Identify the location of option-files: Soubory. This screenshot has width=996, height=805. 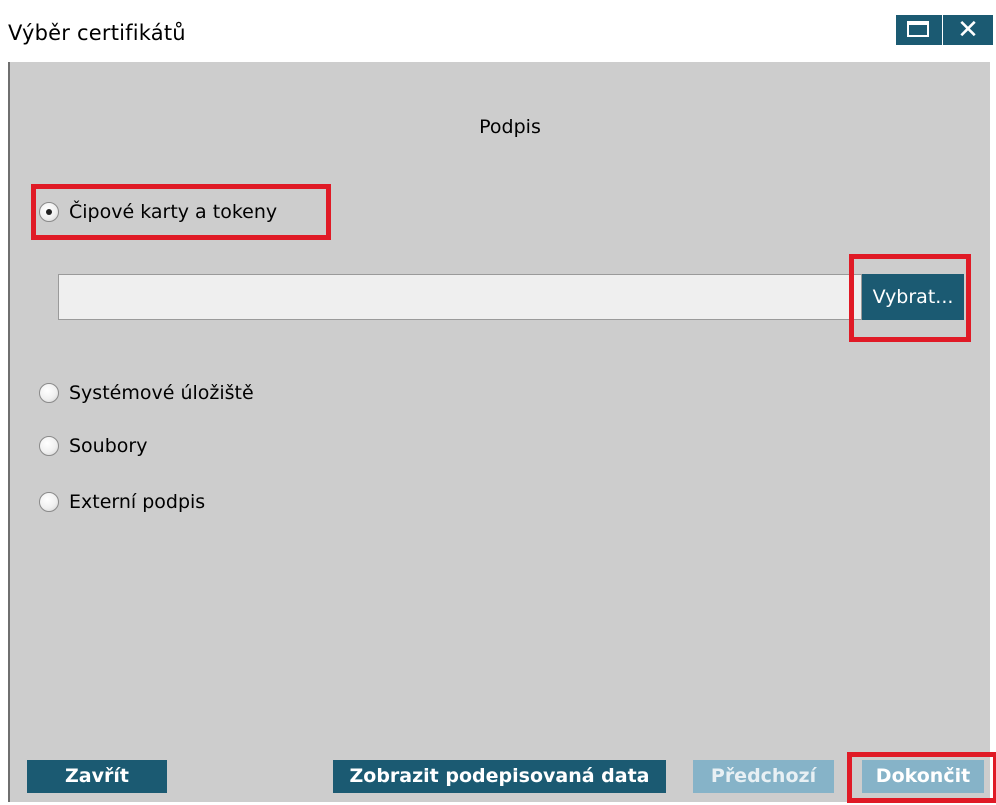
(93, 446).